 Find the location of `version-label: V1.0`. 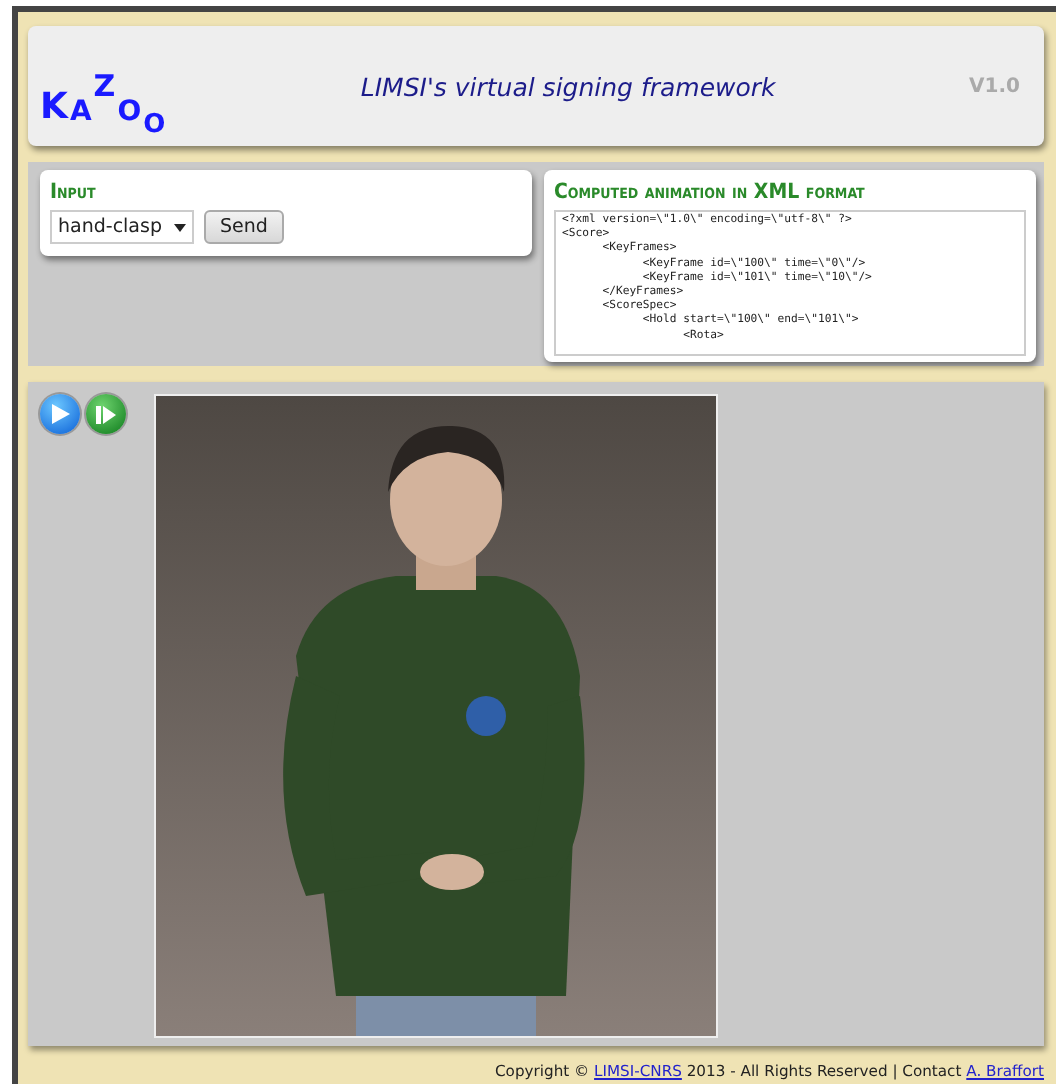

version-label: V1.0 is located at coordinates (994, 86).